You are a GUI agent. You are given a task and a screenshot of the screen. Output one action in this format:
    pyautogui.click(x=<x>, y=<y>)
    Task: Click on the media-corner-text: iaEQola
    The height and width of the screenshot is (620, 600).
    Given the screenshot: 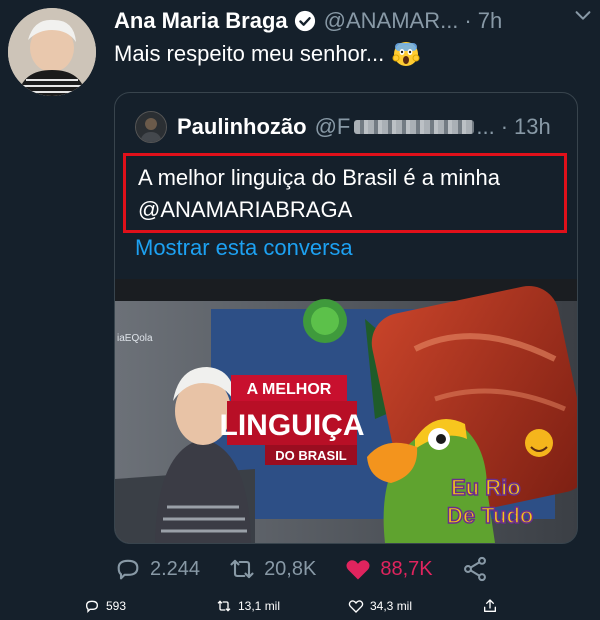 What is the action you would take?
    pyautogui.click(x=135, y=338)
    